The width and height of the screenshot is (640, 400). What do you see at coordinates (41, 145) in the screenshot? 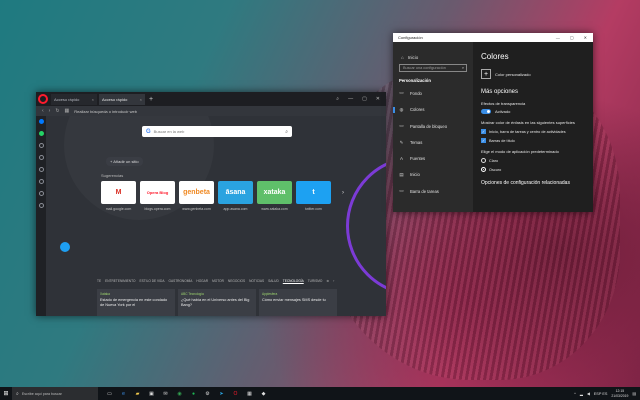
I see `camera-icon` at bounding box center [41, 145].